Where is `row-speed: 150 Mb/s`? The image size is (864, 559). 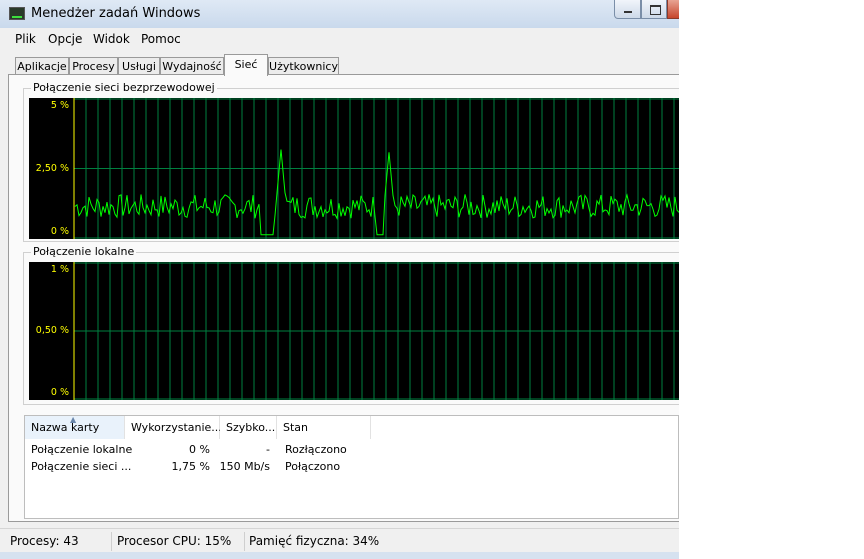
row-speed: 150 Mb/s is located at coordinates (244, 466).